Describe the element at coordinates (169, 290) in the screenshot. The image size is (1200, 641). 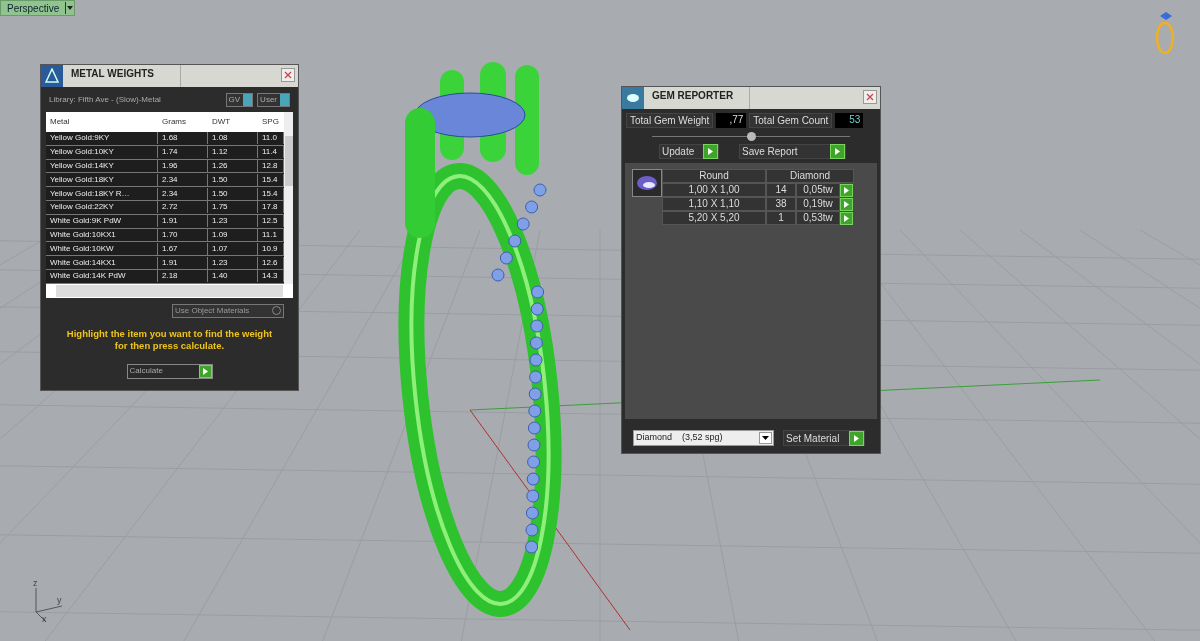
I see `horizontal-scrollbar` at that location.